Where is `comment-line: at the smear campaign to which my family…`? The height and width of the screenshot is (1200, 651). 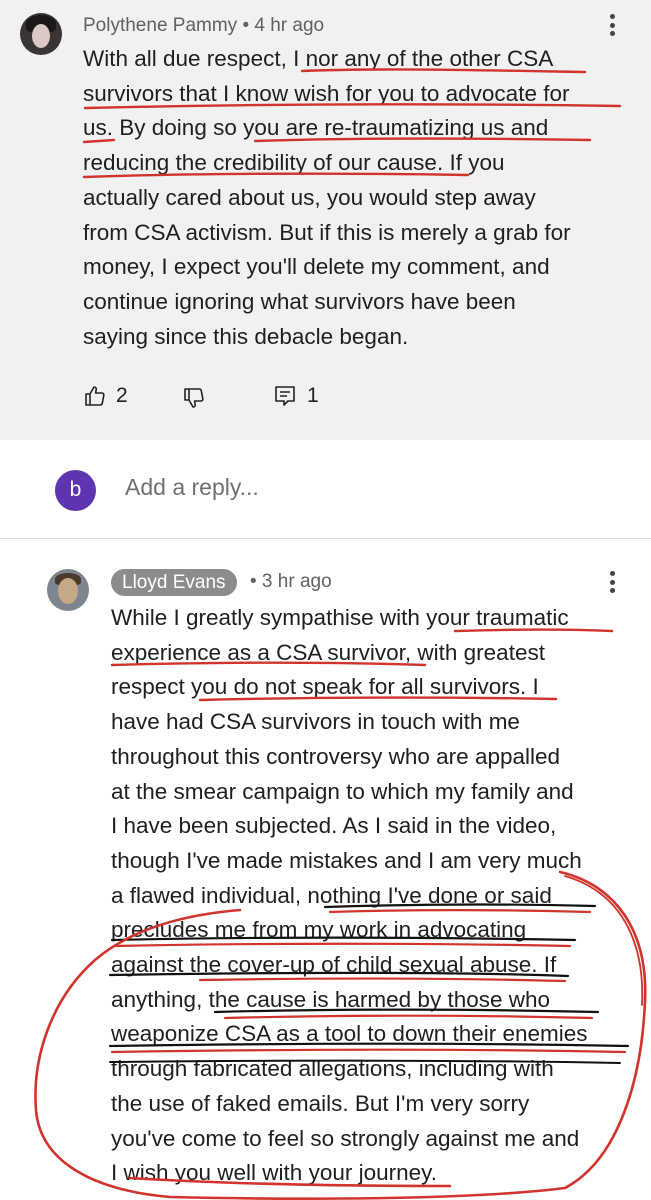
comment-line: at the smear campaign to which my family… is located at coordinates (342, 791).